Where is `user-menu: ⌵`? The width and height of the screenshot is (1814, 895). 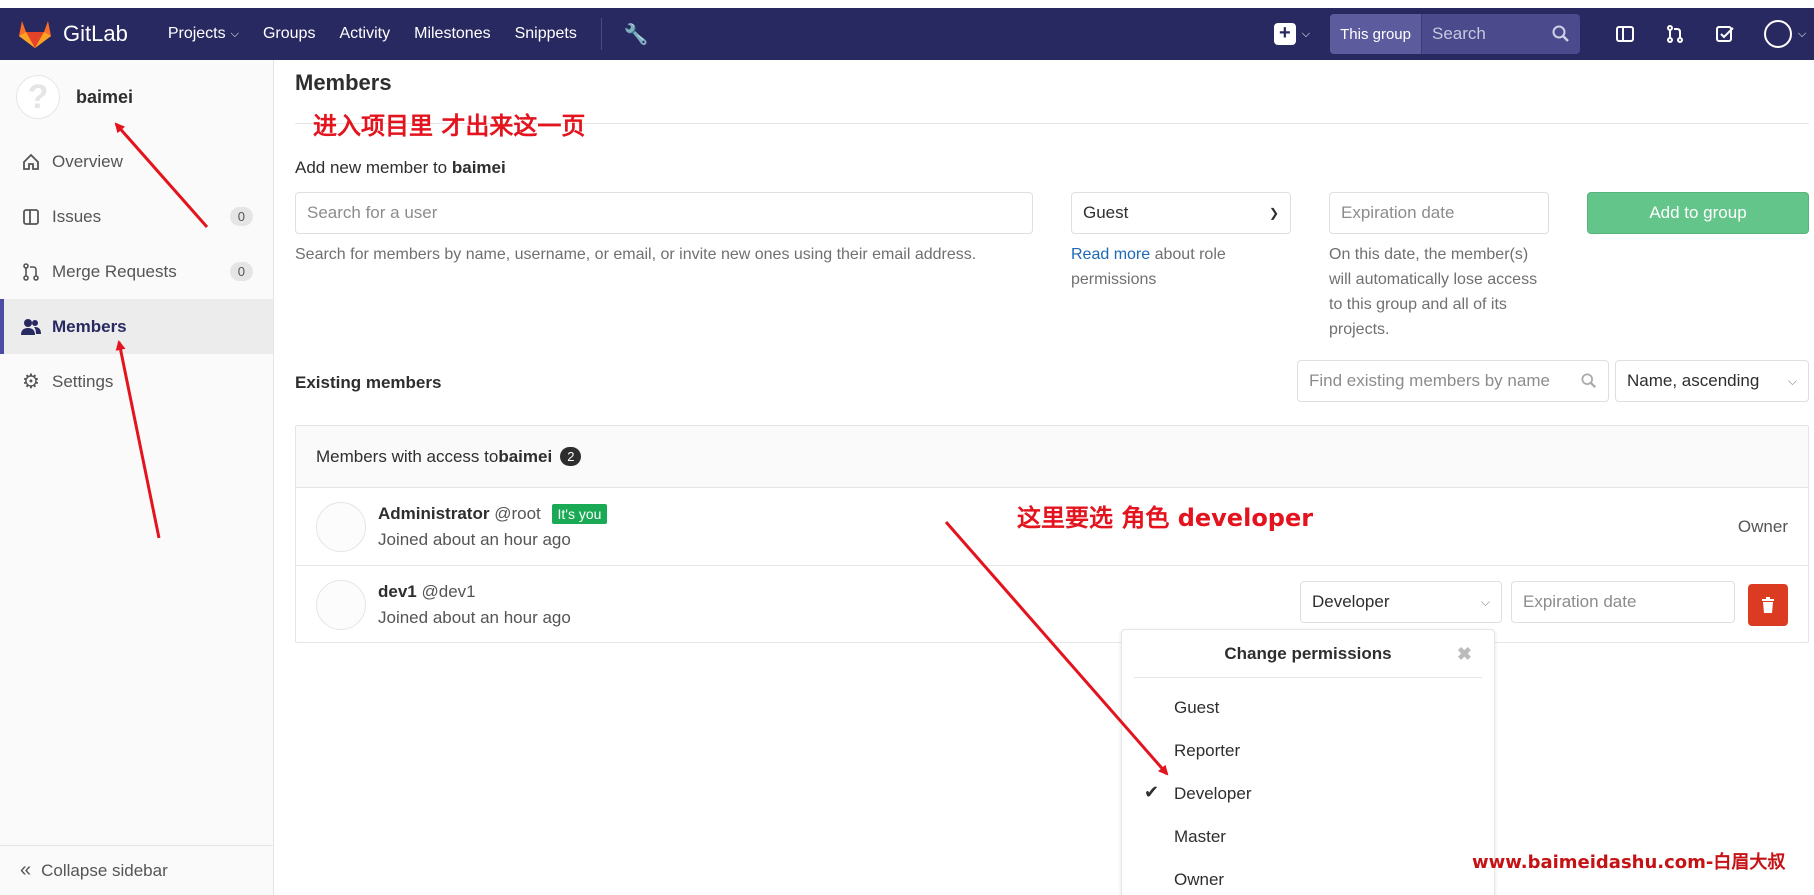
user-menu: ⌵ is located at coordinates (1782, 34).